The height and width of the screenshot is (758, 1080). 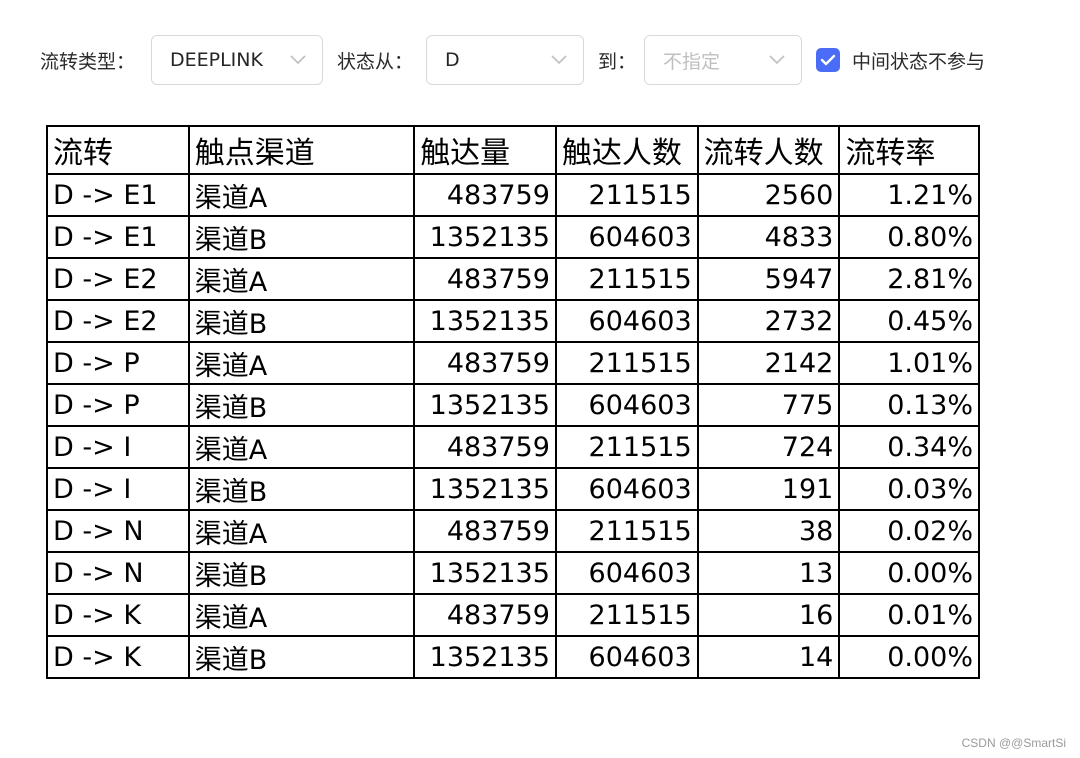 I want to click on table-row: D -> K 渠道B 1352135 604603 14 0.00%, so click(x=513, y=657).